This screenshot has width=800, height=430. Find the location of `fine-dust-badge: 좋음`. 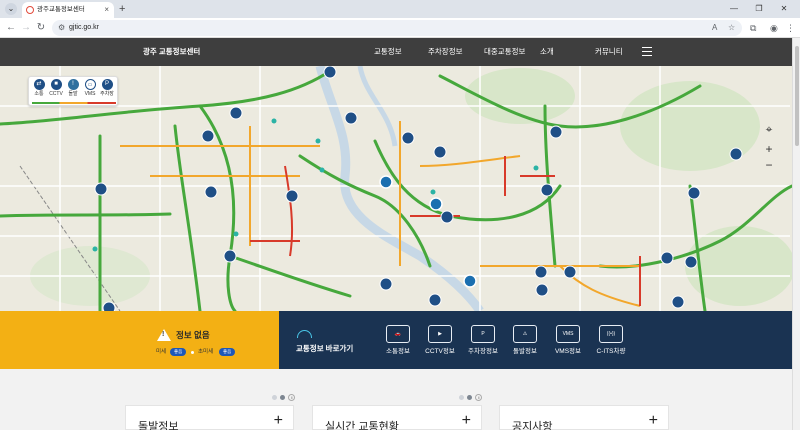

fine-dust-badge: 좋음 is located at coordinates (178, 352).